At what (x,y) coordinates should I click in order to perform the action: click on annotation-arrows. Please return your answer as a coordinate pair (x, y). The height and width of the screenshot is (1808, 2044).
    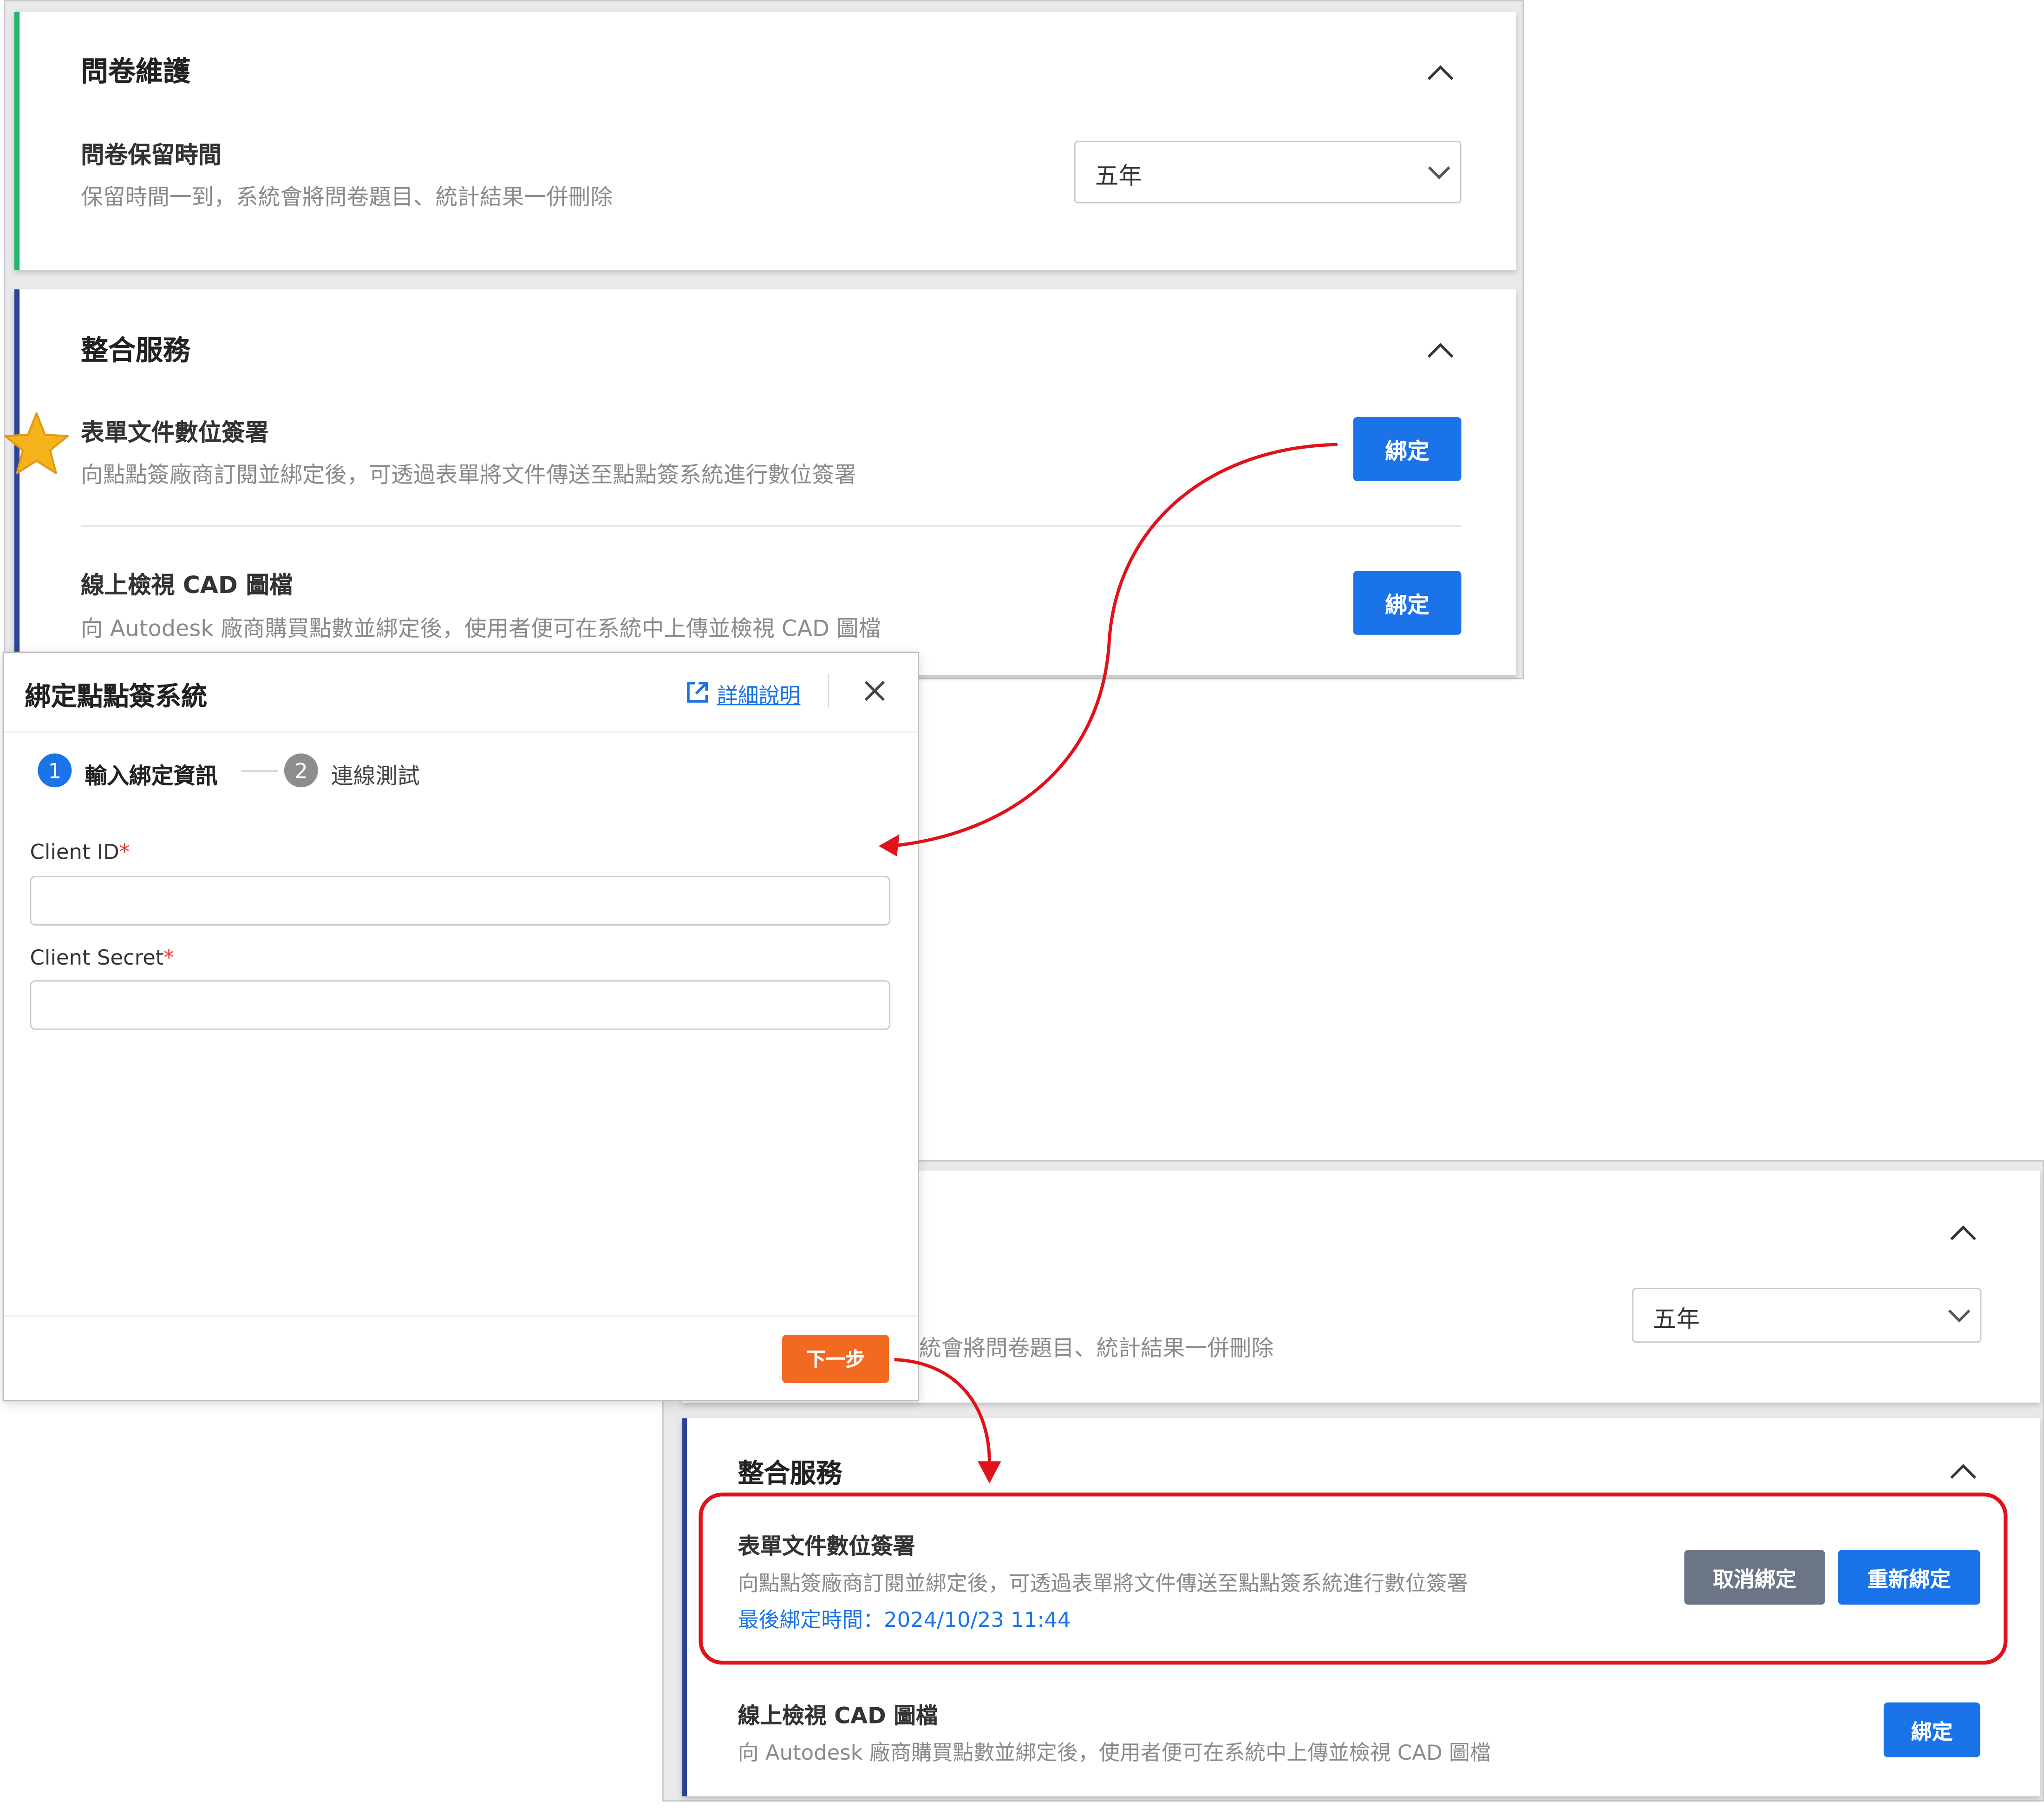
    Looking at the image, I should click on (1108, 964).